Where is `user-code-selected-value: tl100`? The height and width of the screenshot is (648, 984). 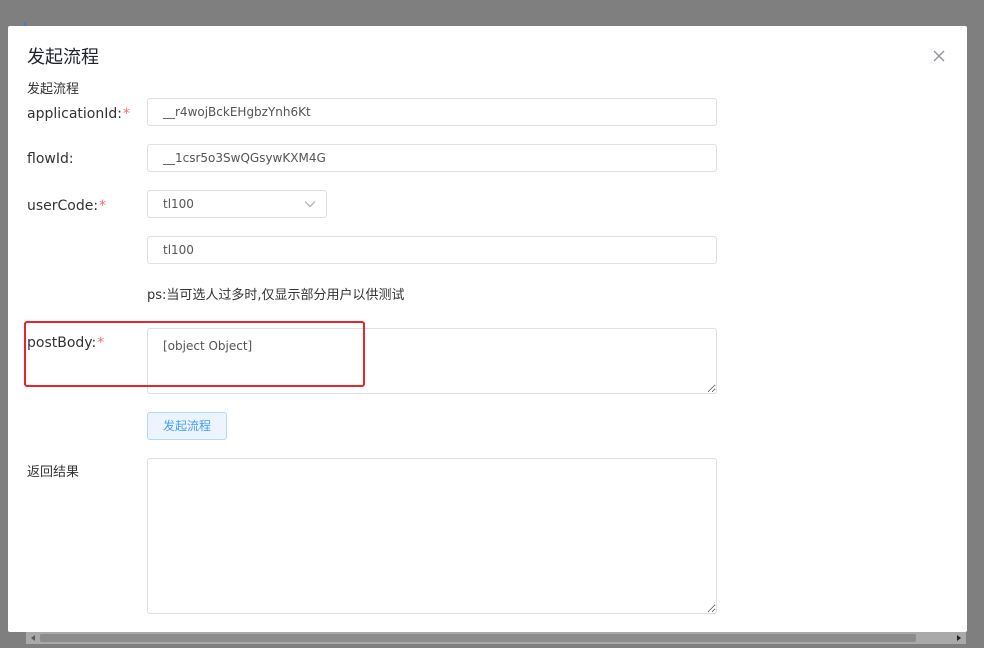
user-code-selected-value: tl100 is located at coordinates (178, 204).